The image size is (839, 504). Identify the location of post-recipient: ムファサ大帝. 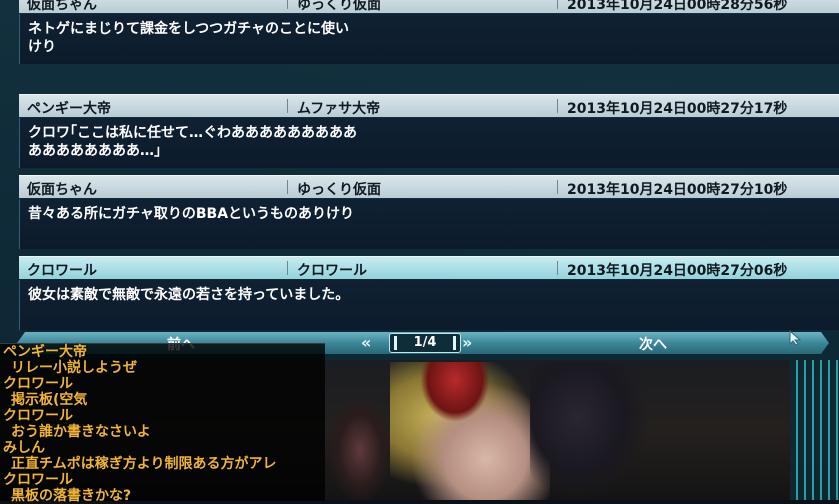
(339, 109).